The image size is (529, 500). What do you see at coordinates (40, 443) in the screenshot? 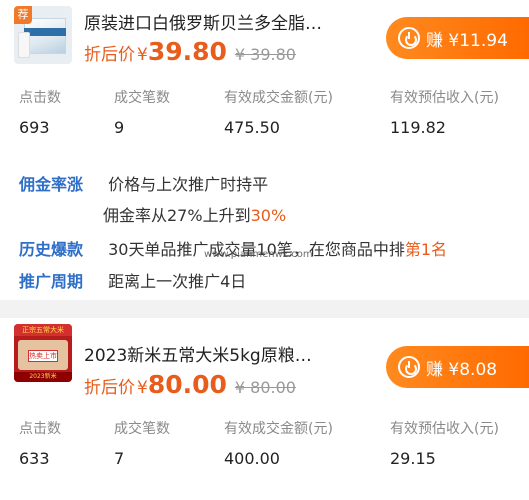
I see `stat-clicks: 点击数 633` at bounding box center [40, 443].